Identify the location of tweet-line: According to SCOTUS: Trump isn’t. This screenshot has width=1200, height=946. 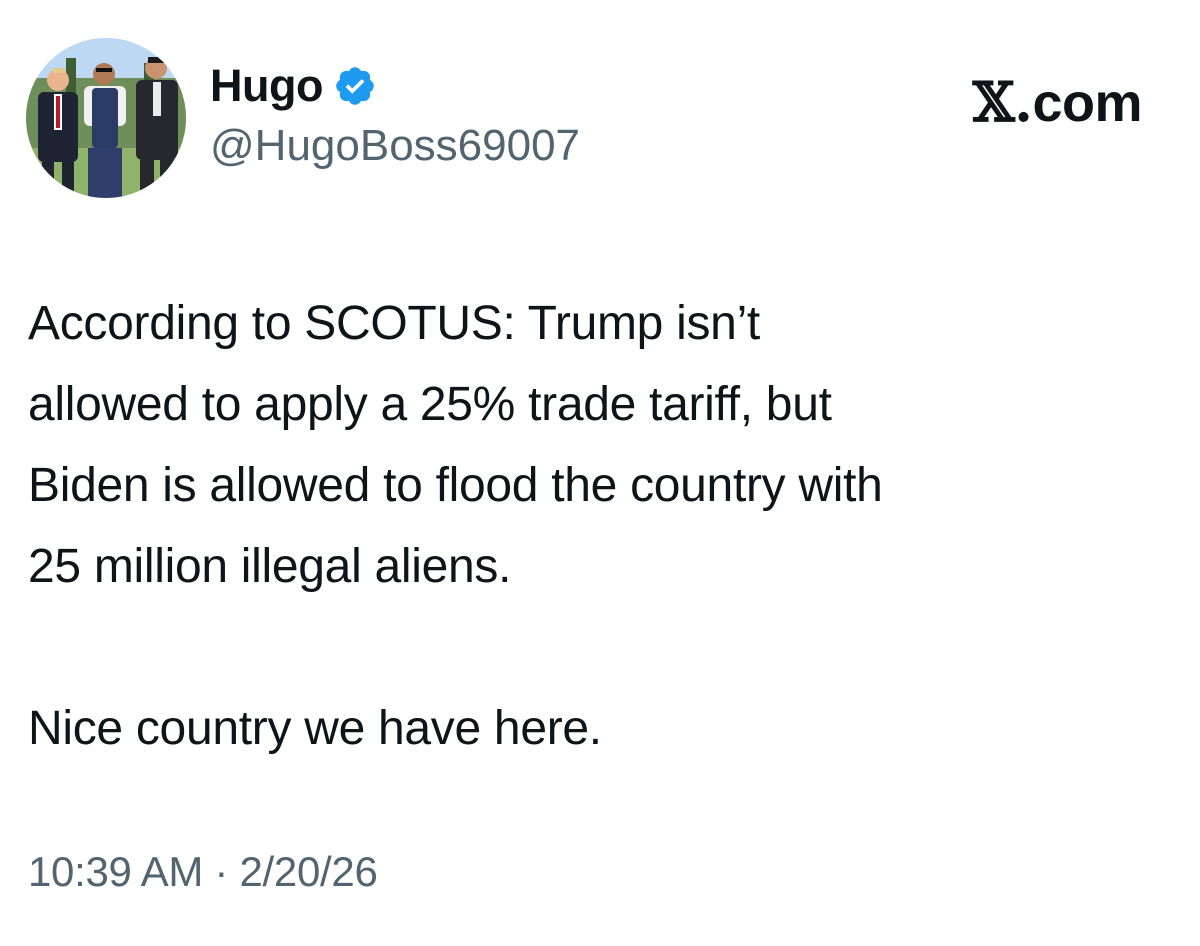
(394, 323).